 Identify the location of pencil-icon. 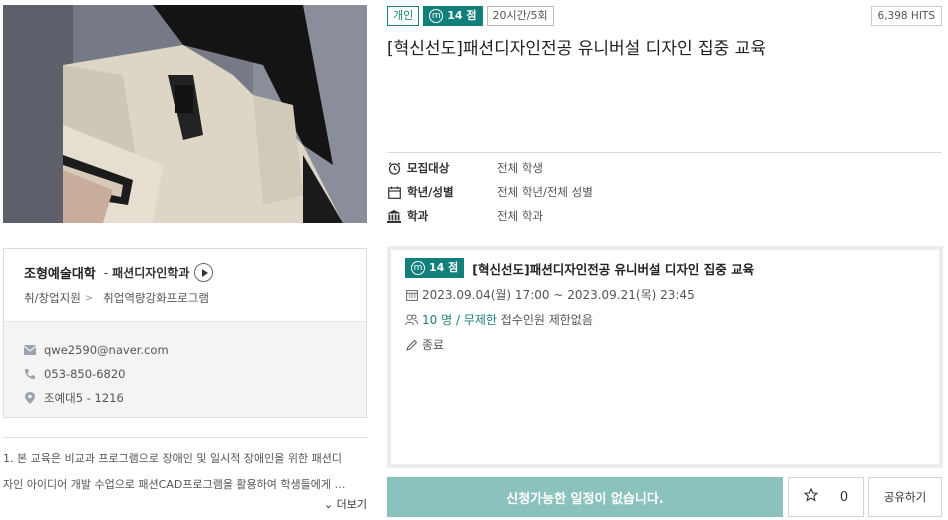
(411, 344).